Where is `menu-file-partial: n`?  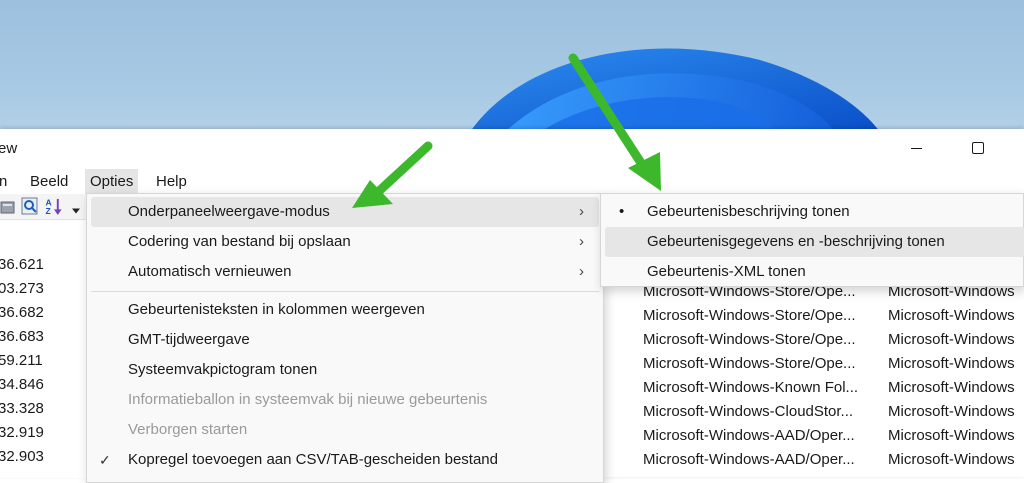 menu-file-partial: n is located at coordinates (6, 181).